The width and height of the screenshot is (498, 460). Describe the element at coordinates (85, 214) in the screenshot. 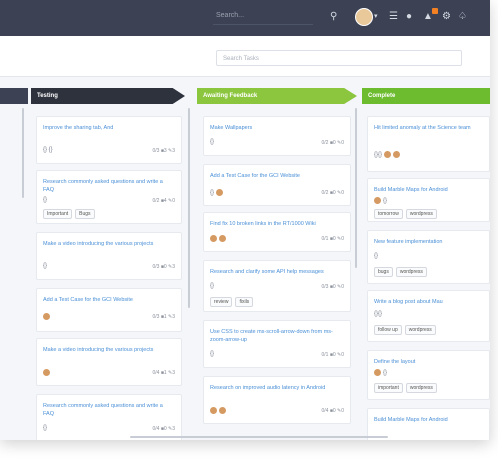

I see `tag: Bugs` at that location.